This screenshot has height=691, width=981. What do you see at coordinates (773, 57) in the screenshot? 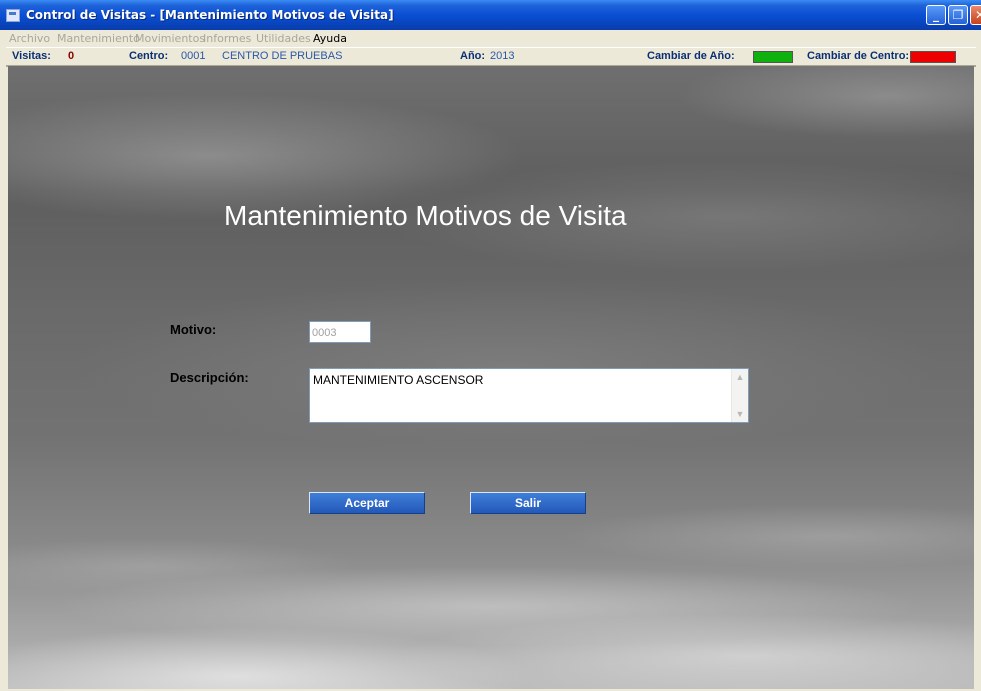
I see `cambiar-anio-button` at bounding box center [773, 57].